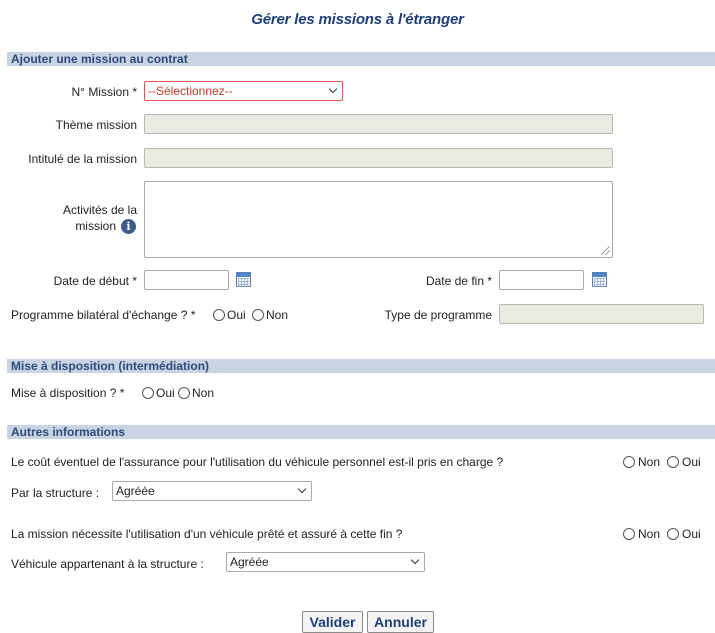  What do you see at coordinates (96, 125) in the screenshot?
I see `theme-mission-label: Thème mission` at bounding box center [96, 125].